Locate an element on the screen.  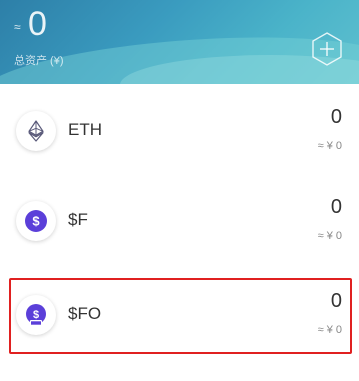
add-asset-button is located at coordinates (327, 49).